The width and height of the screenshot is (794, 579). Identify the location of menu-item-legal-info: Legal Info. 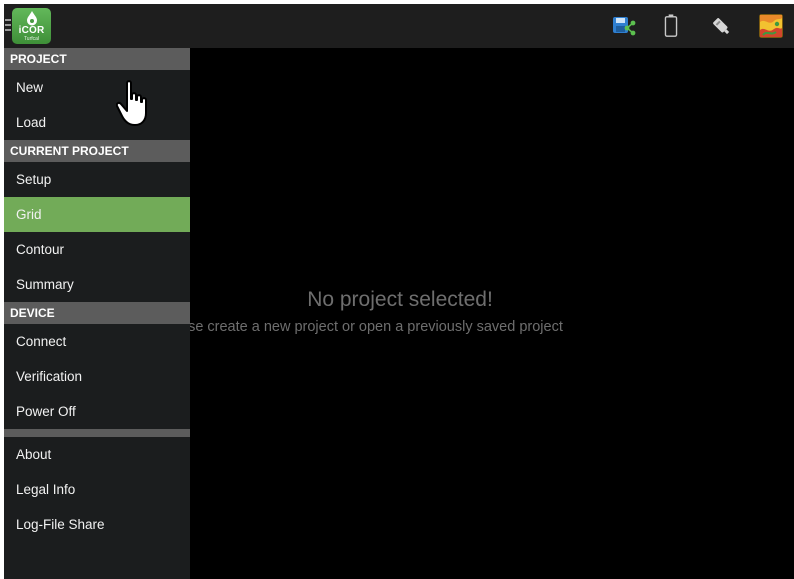
(97, 489).